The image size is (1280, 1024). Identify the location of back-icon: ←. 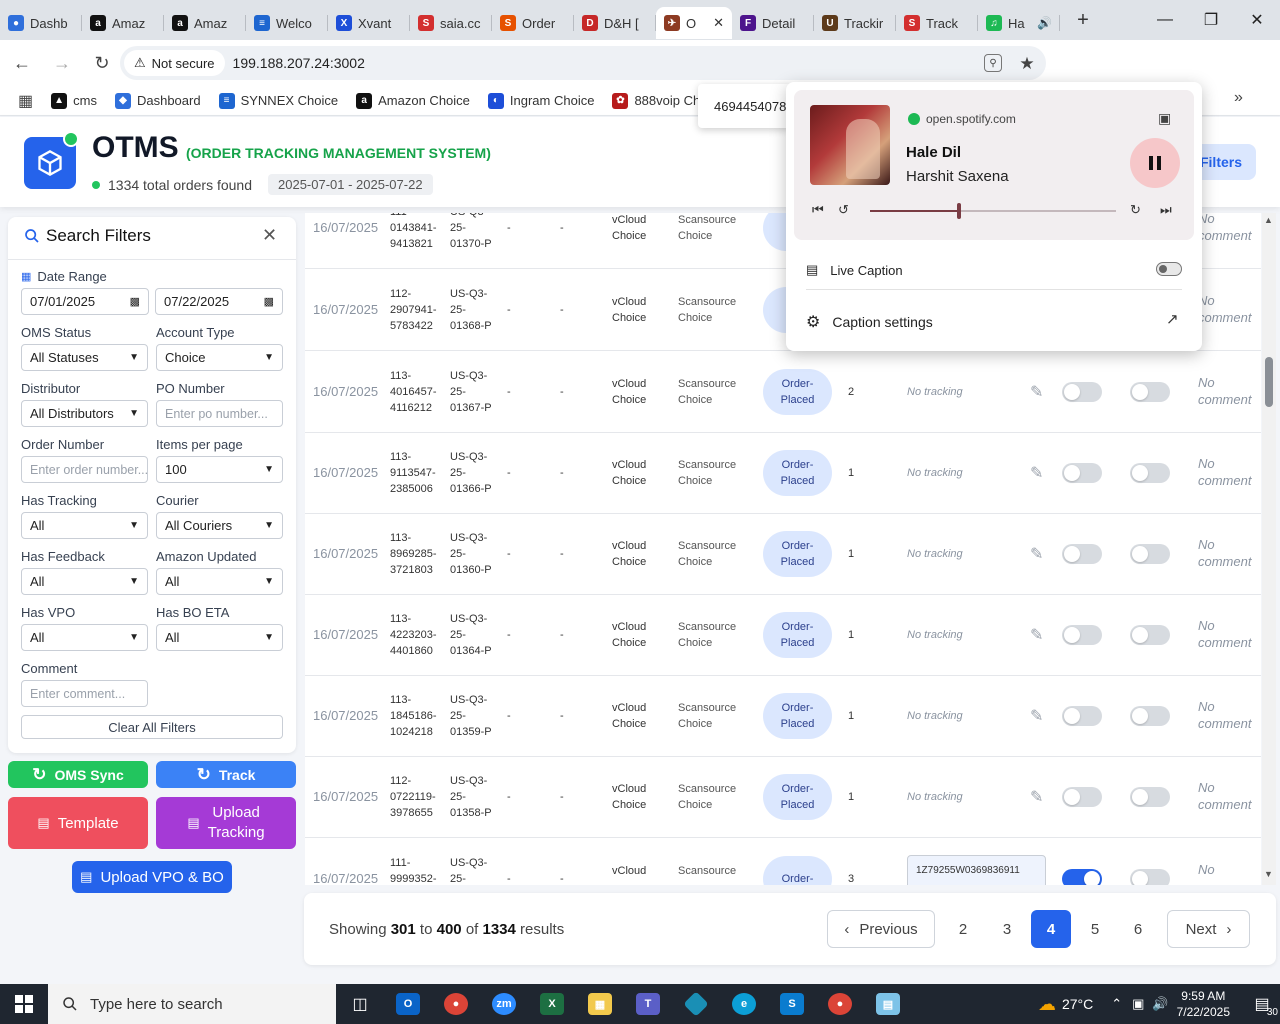
(22, 63).